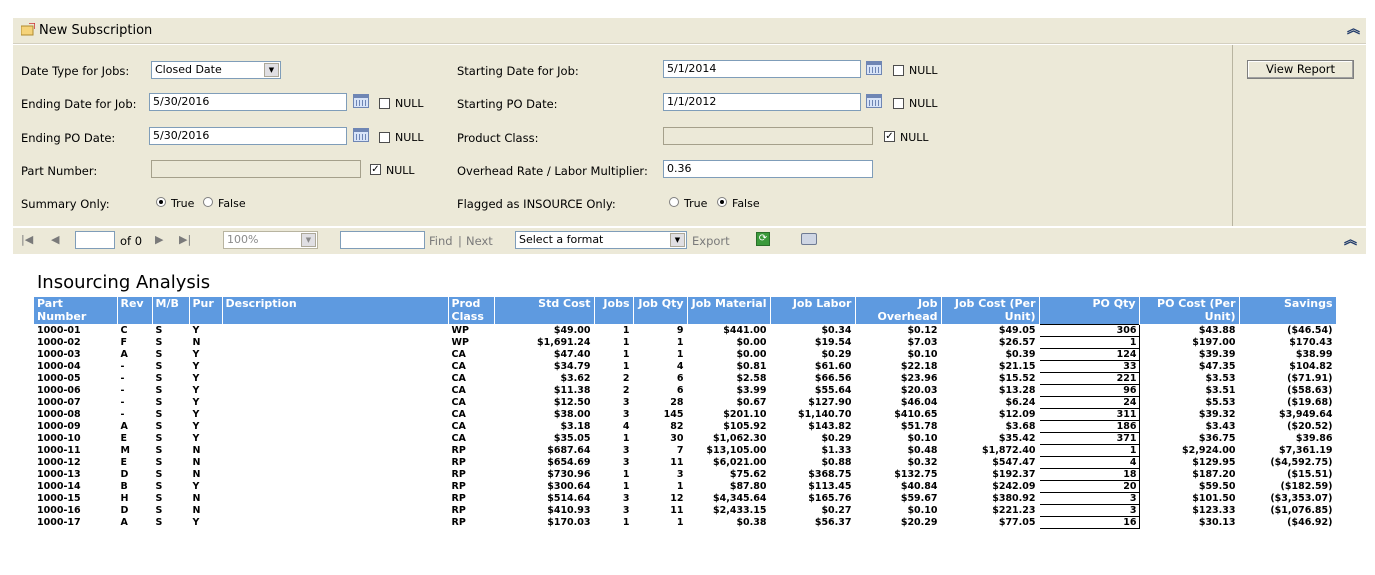 The image size is (1375, 575). I want to click on table-cell: 1000-15, so click(76, 498).